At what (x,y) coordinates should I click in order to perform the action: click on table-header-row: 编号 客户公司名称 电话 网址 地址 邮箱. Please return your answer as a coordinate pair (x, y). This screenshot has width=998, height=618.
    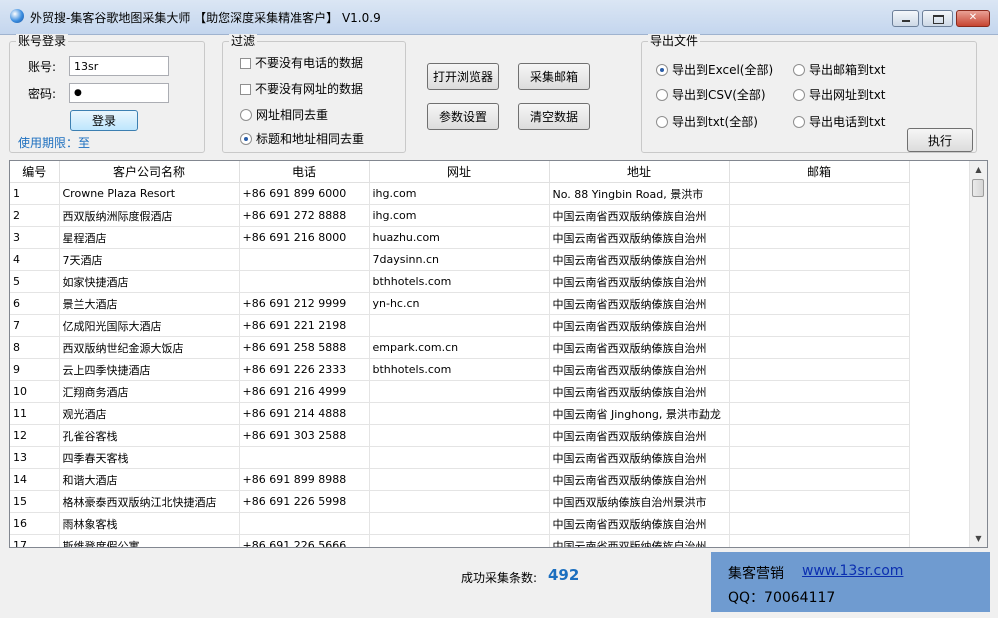
    Looking at the image, I should click on (460, 172).